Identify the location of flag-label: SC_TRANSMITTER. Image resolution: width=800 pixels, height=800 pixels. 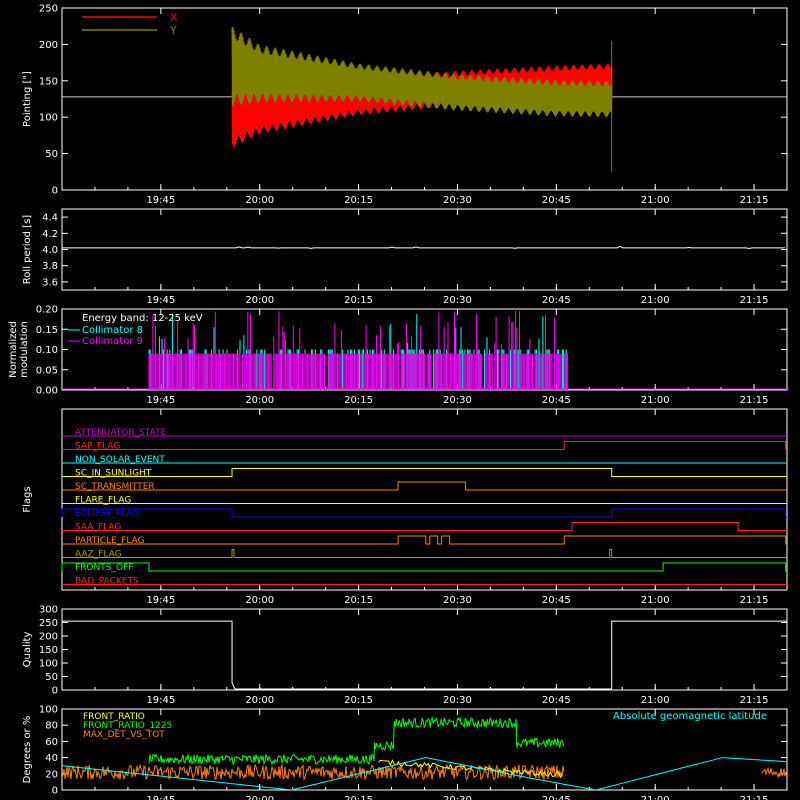
(115, 487).